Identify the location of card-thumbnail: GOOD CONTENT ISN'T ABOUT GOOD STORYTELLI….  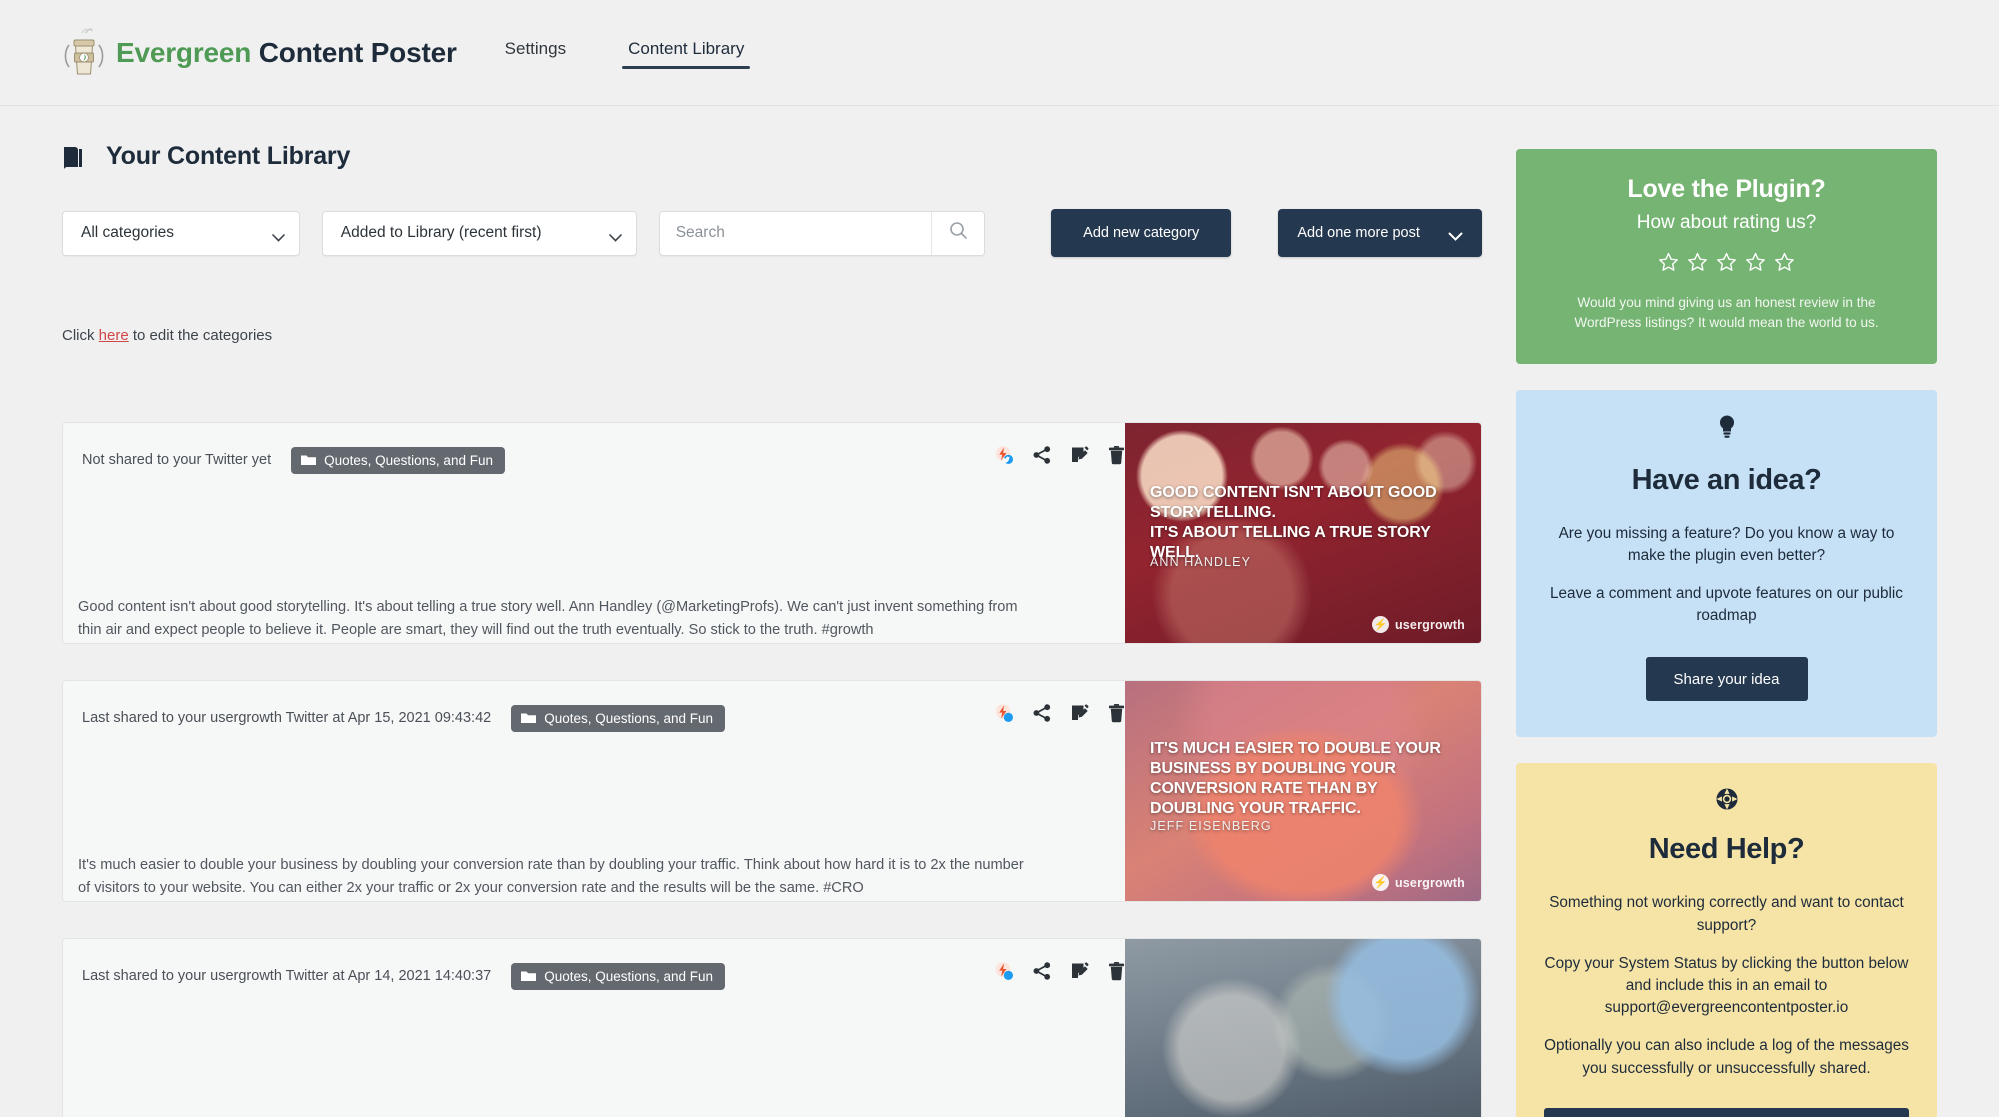
(1303, 533).